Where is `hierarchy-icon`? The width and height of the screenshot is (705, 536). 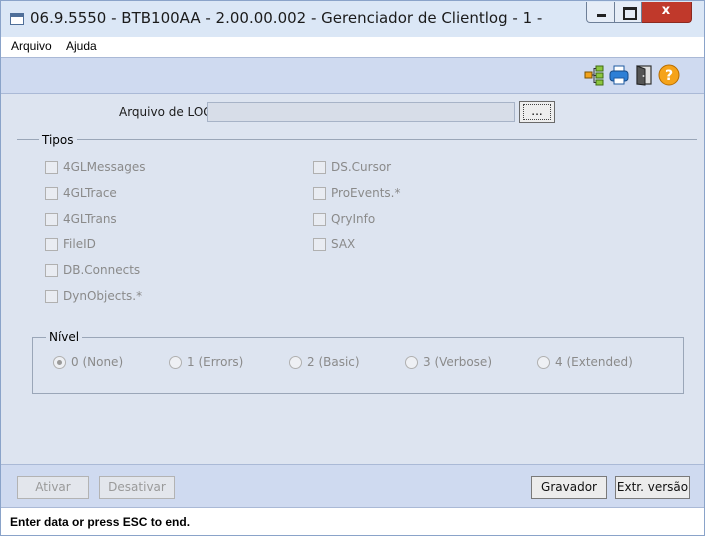 hierarchy-icon is located at coordinates (594, 75).